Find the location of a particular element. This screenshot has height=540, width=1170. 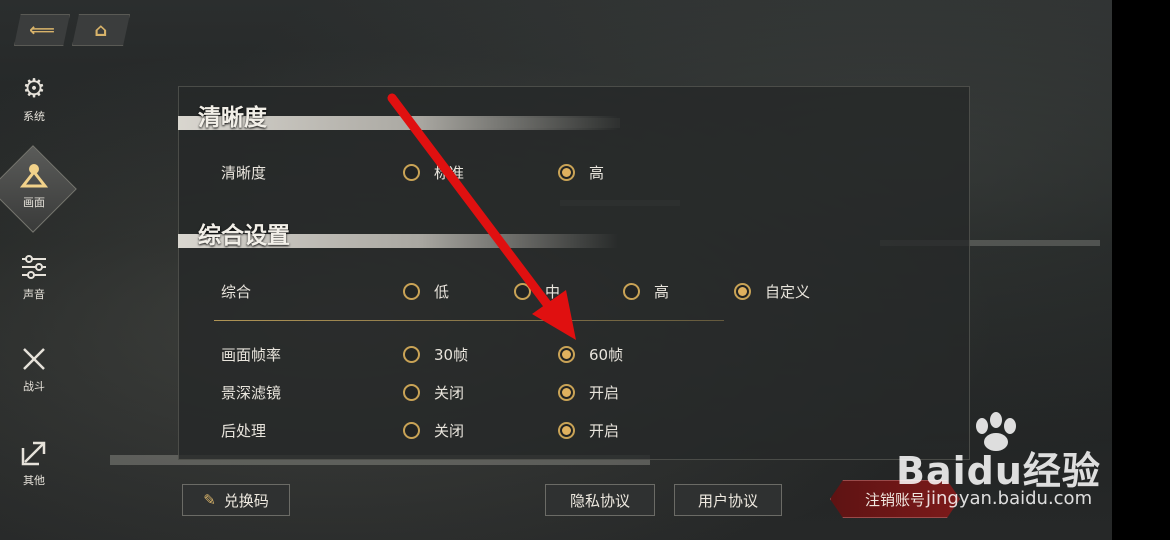

privacy-policy-label: 隐私协议 is located at coordinates (599, 500).